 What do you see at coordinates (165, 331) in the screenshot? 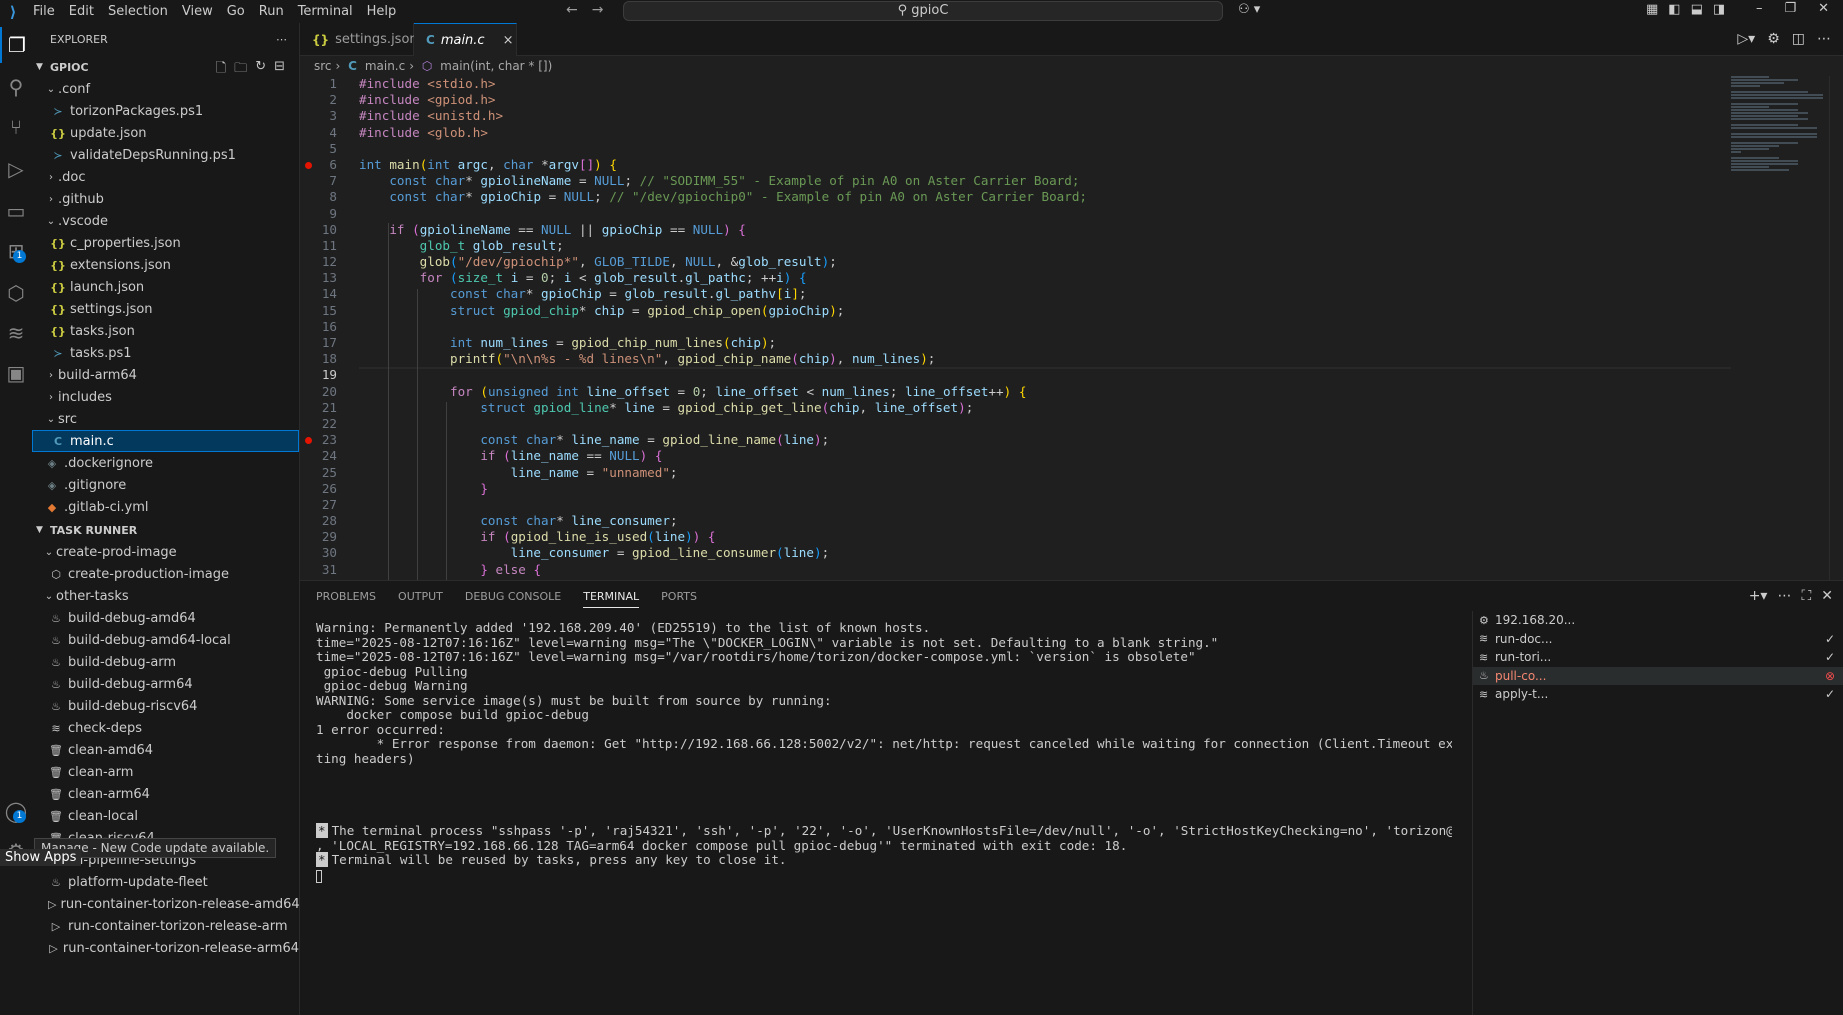
I see `file-tree-item: {} tasks.json` at bounding box center [165, 331].